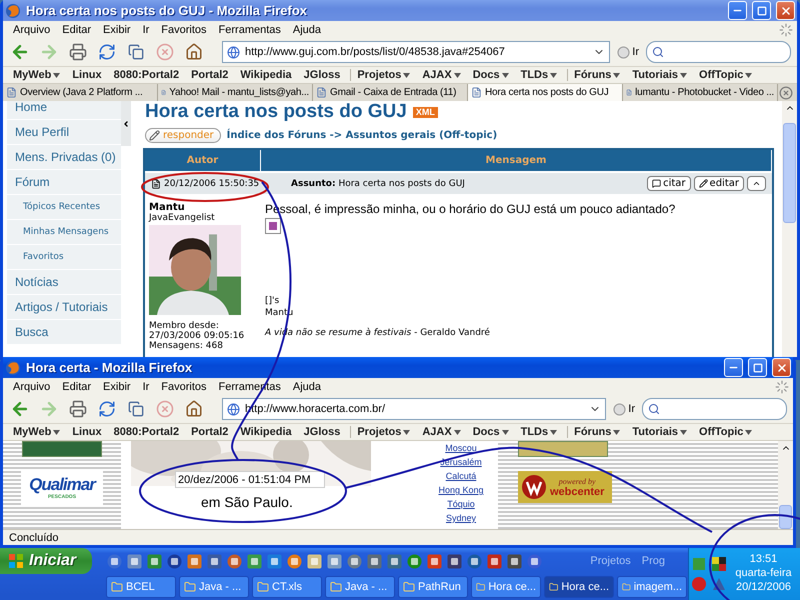 This screenshot has width=800, height=600. I want to click on sidebar-link: Minhas Mensagens, so click(64, 232).